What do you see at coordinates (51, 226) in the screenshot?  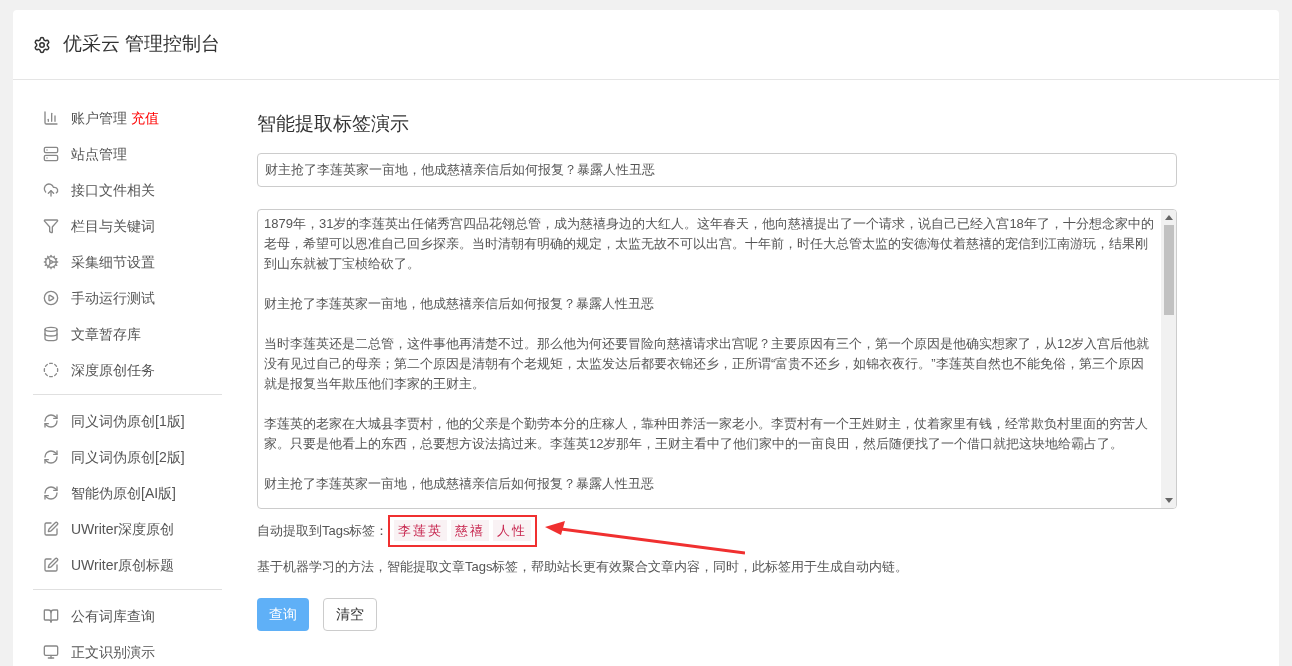 I see `filter-icon` at bounding box center [51, 226].